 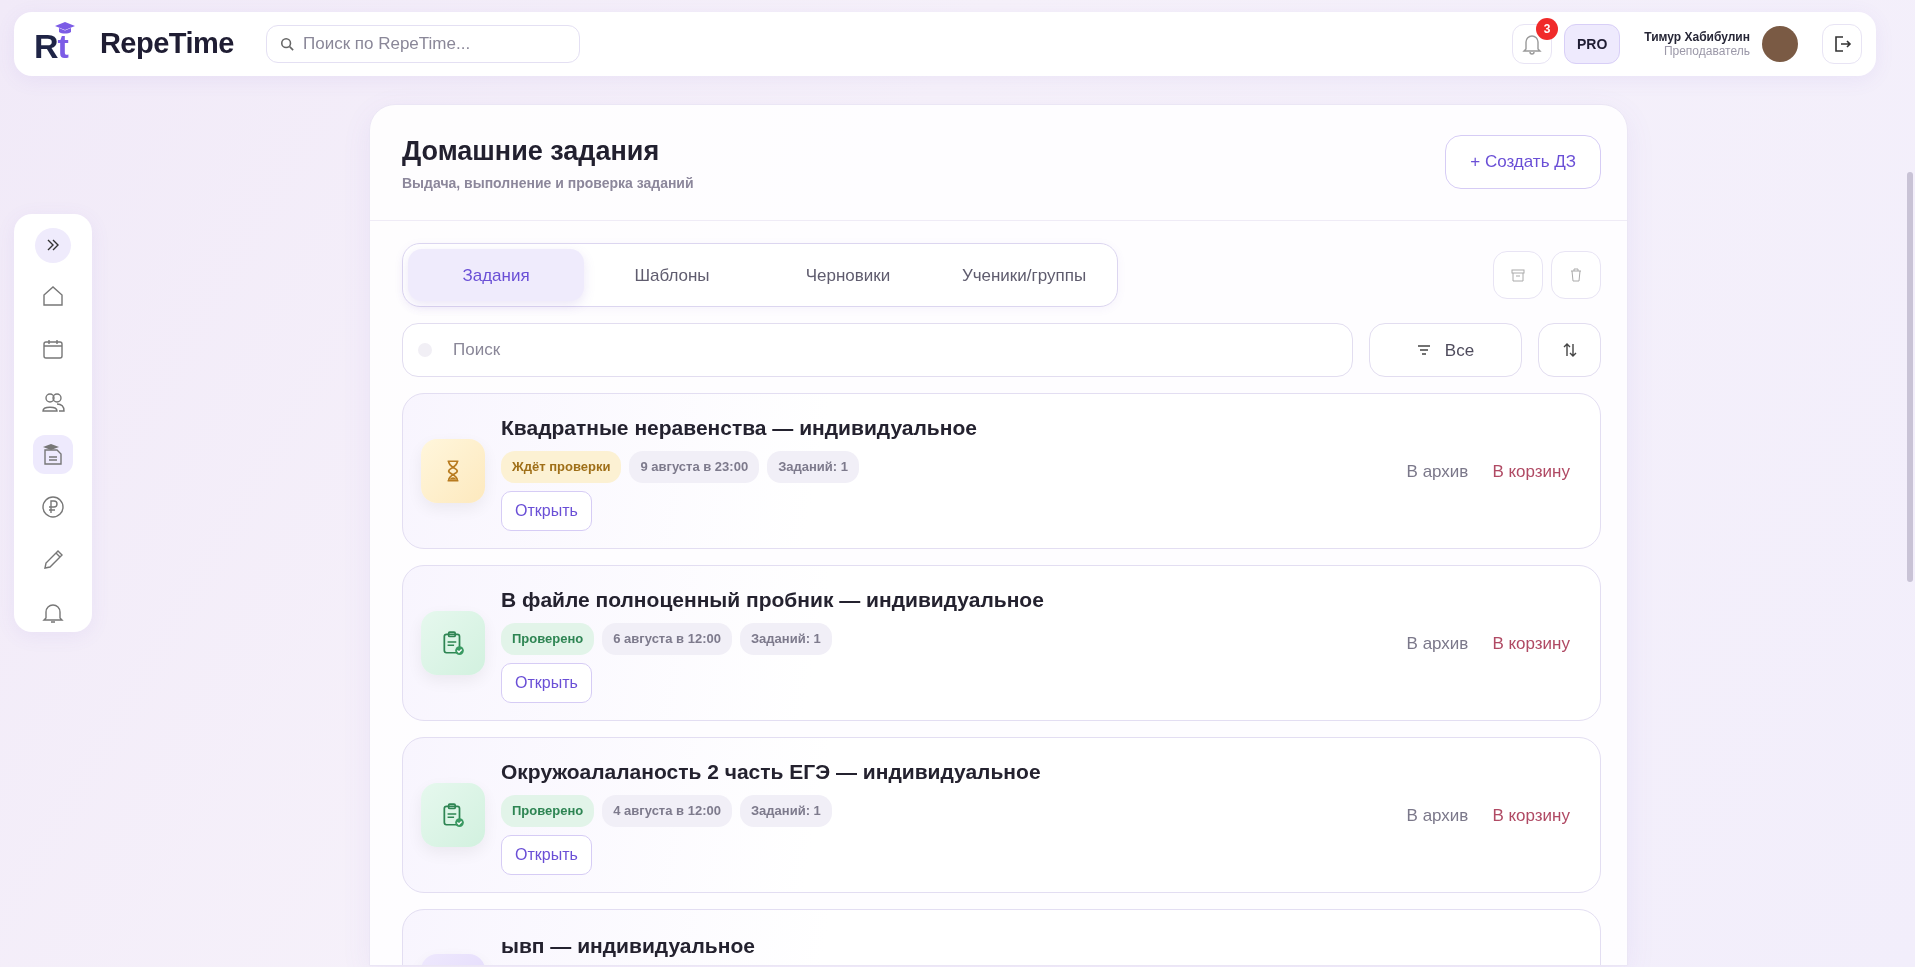 I want to click on tab: Ученики/группы, so click(x=1024, y=275).